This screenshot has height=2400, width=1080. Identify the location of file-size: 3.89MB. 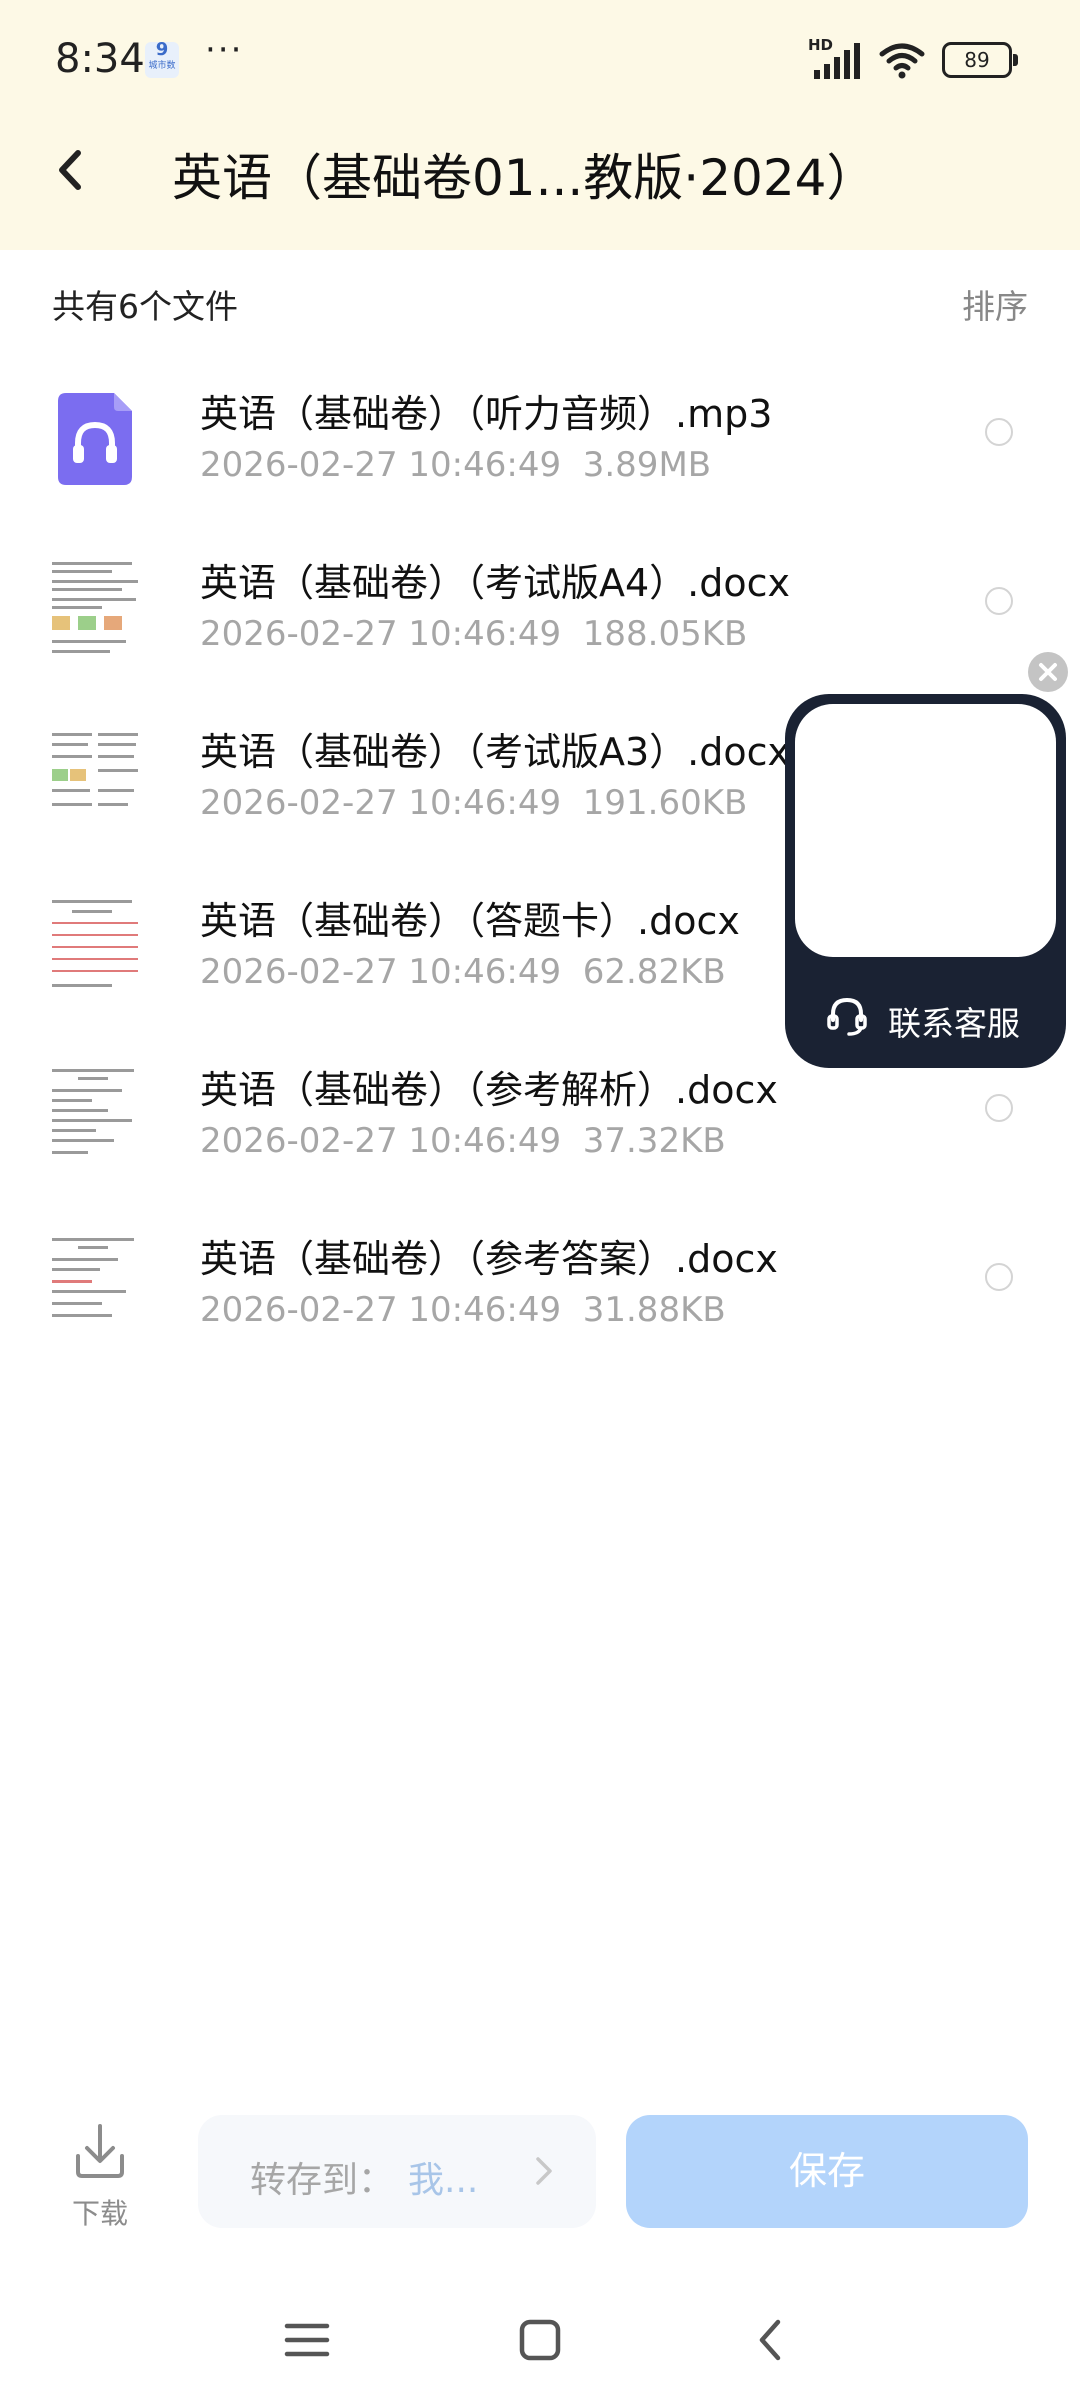
(647, 465).